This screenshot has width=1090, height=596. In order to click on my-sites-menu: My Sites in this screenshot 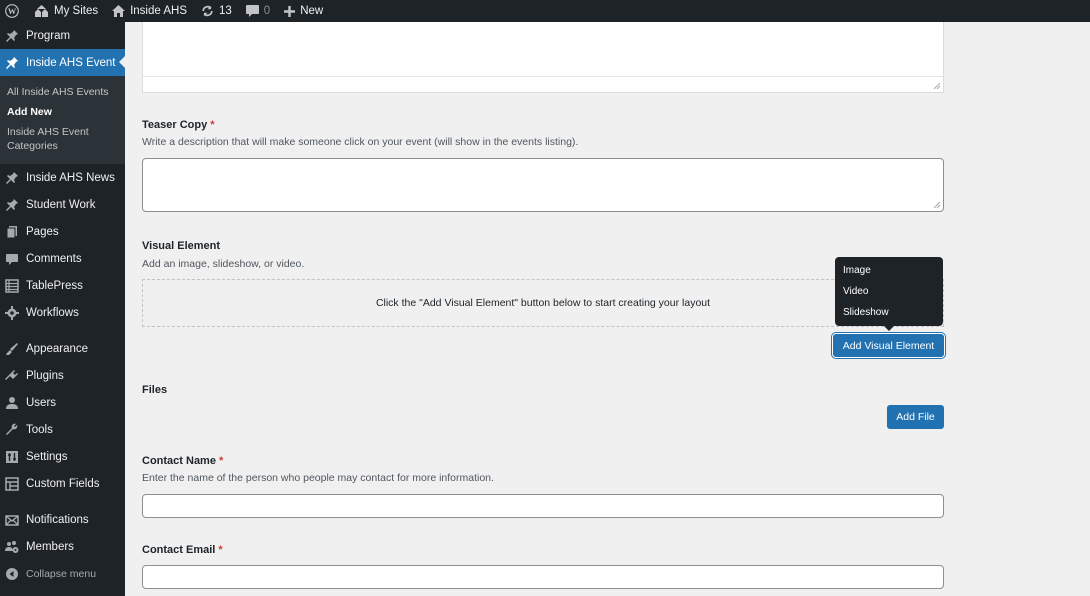, I will do `click(66, 11)`.